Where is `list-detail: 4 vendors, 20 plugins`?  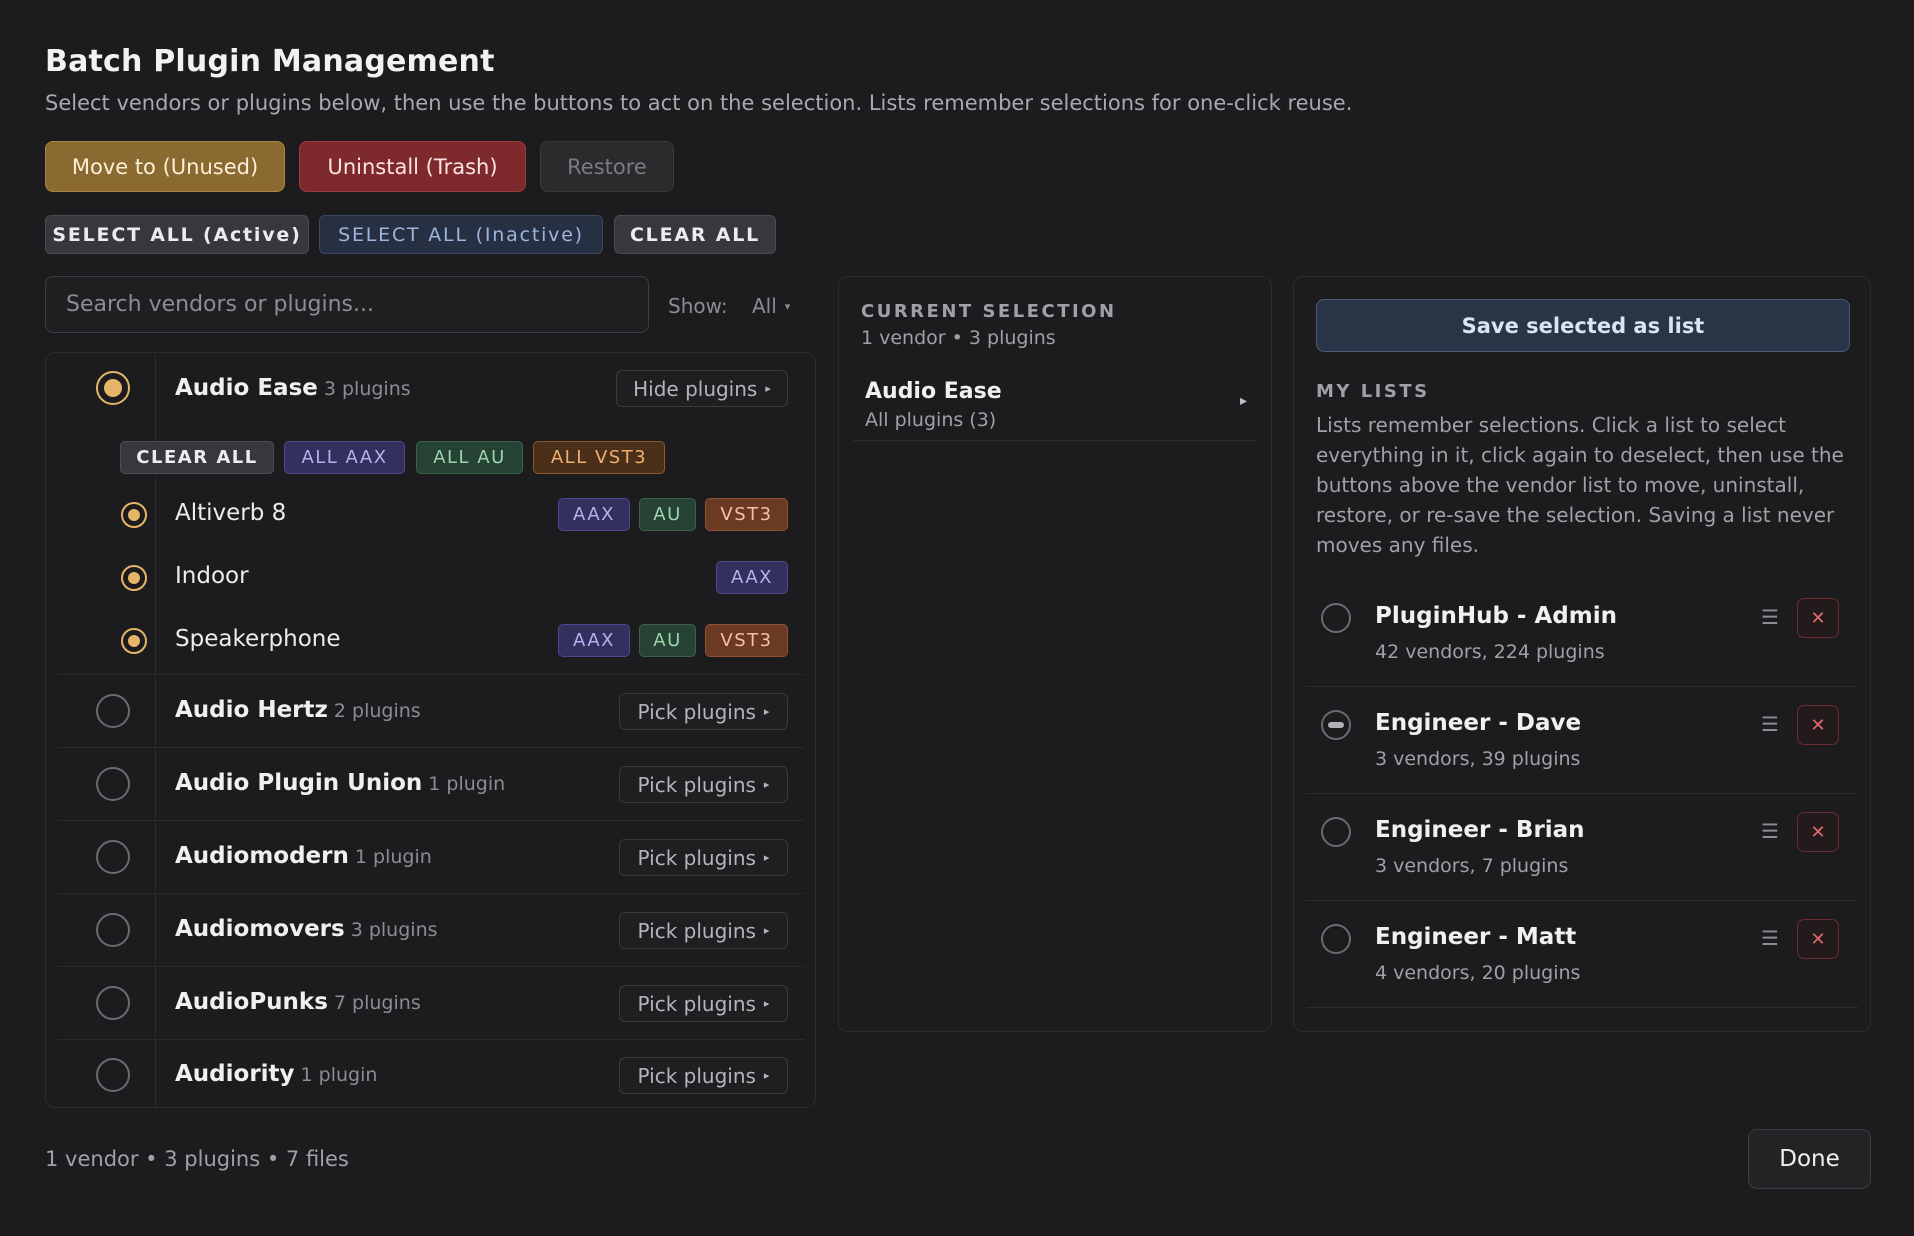
list-detail: 4 vendors, 20 plugins is located at coordinates (1478, 973).